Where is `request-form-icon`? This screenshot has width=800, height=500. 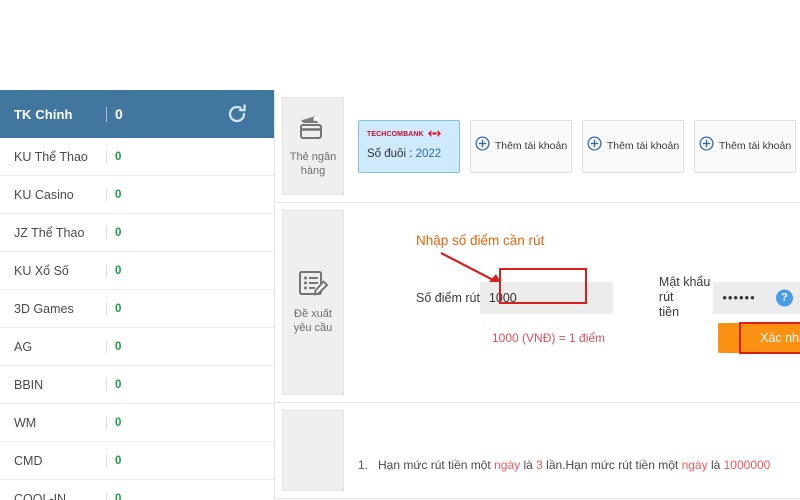 request-form-icon is located at coordinates (313, 286).